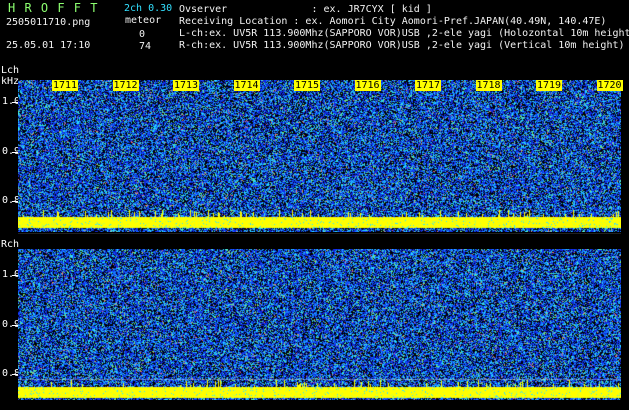 The height and width of the screenshot is (410, 629). I want to click on time-label-1713: 1713, so click(186, 85).